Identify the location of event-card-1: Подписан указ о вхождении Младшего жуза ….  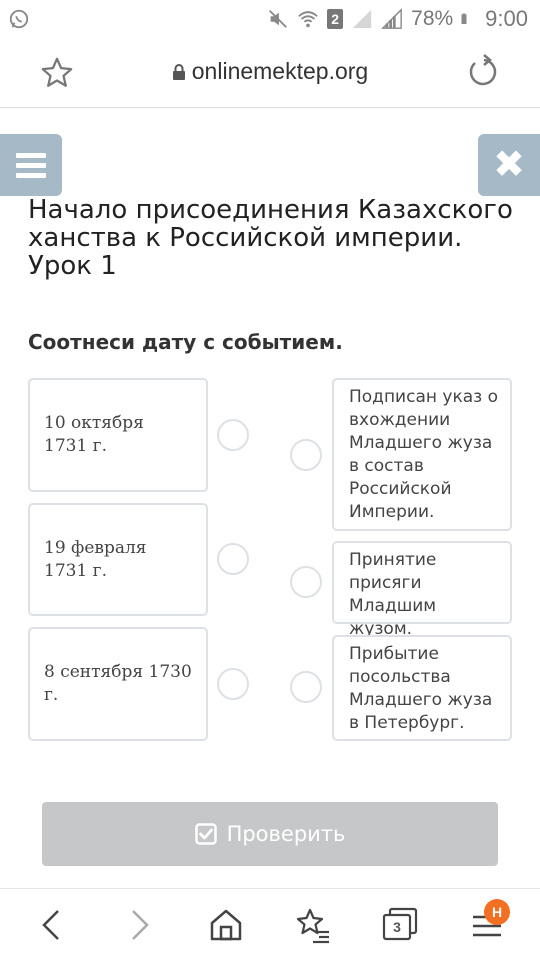
(422, 454).